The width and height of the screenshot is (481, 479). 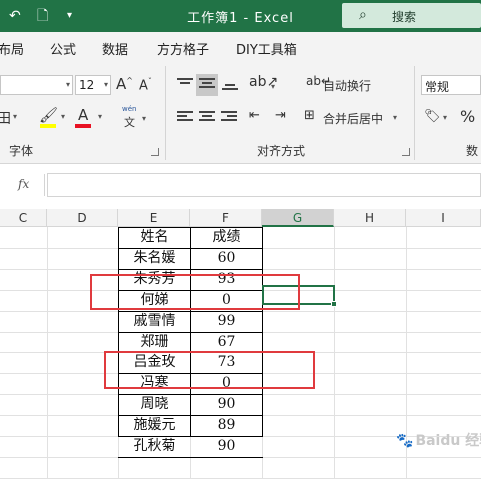 What do you see at coordinates (226, 237) in the screenshot?
I see `header-cell-score: 成绩` at bounding box center [226, 237].